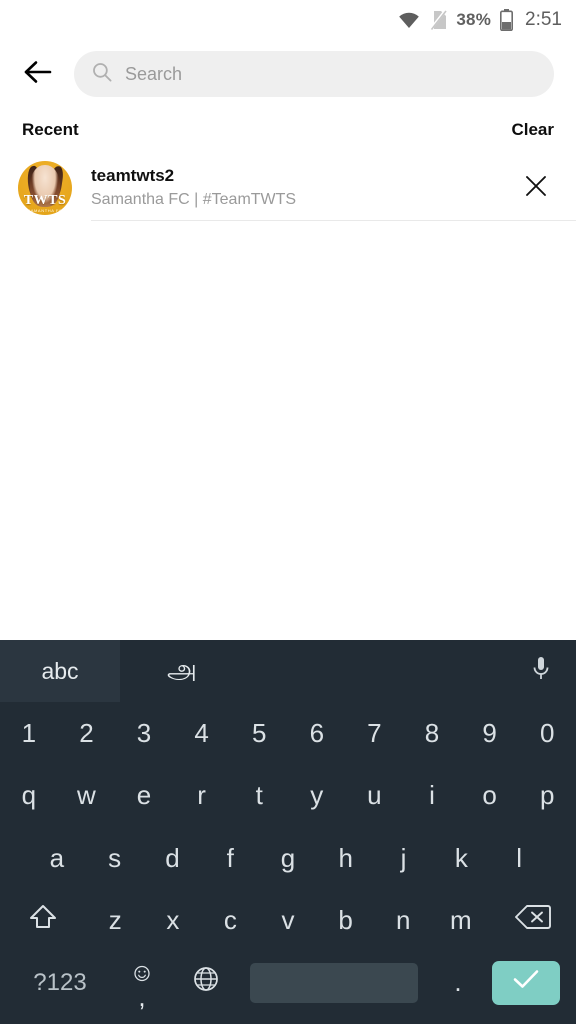  What do you see at coordinates (115, 858) in the screenshot?
I see `key-s: s` at bounding box center [115, 858].